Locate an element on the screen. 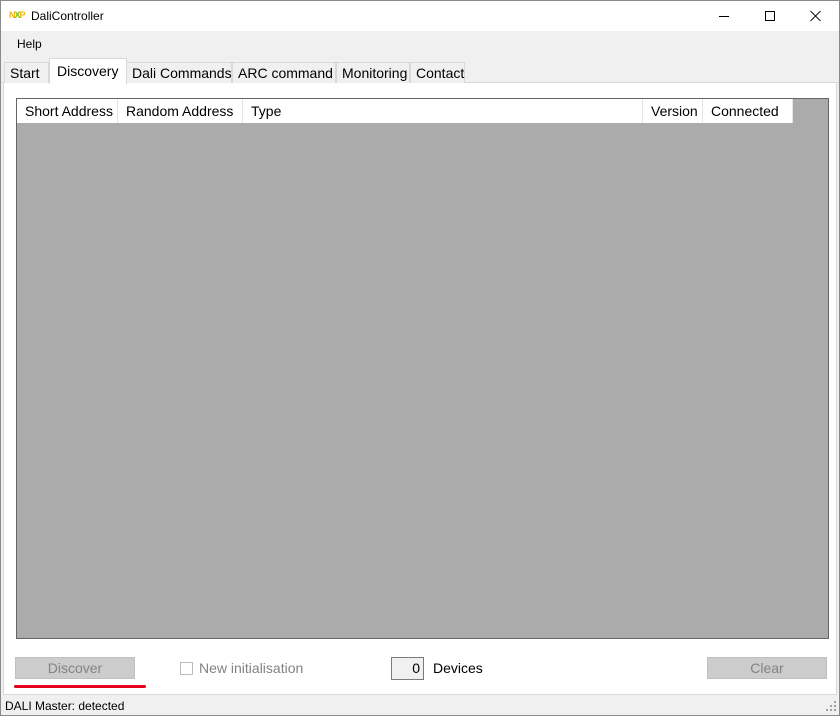  size-grip-icon is located at coordinates (831, 707).